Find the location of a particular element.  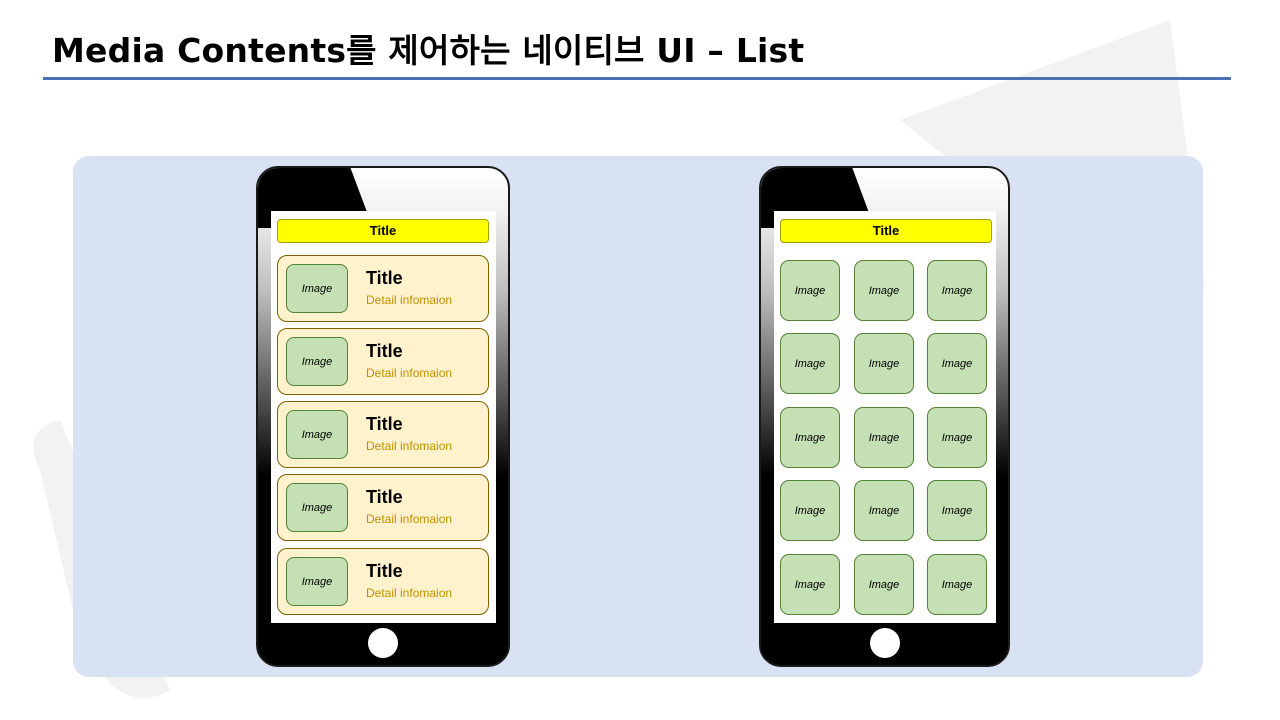

slide-title: Media Contents를 제어하는 네이티브 UI – List is located at coordinates (428, 50).